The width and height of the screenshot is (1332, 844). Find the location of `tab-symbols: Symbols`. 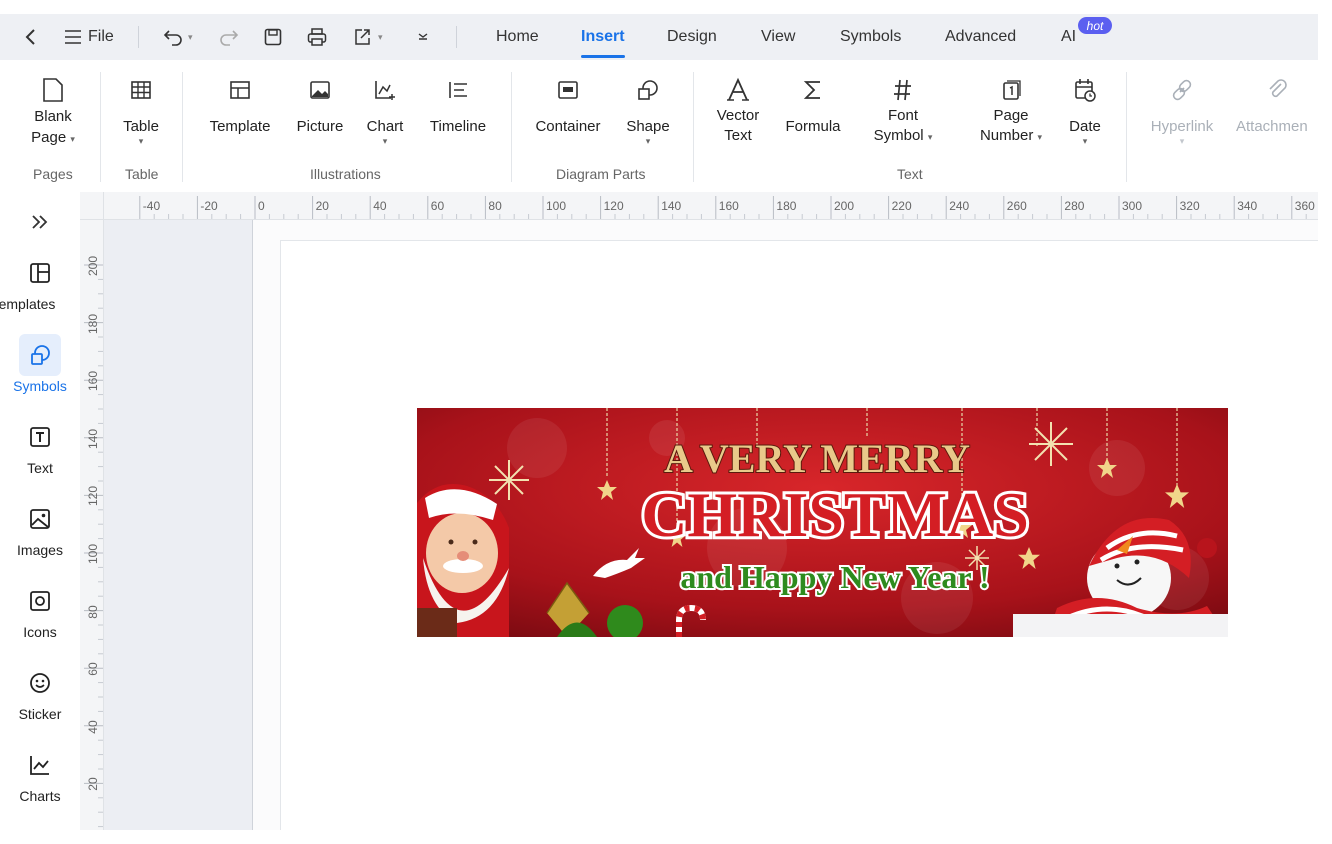

tab-symbols: Symbols is located at coordinates (870, 37).